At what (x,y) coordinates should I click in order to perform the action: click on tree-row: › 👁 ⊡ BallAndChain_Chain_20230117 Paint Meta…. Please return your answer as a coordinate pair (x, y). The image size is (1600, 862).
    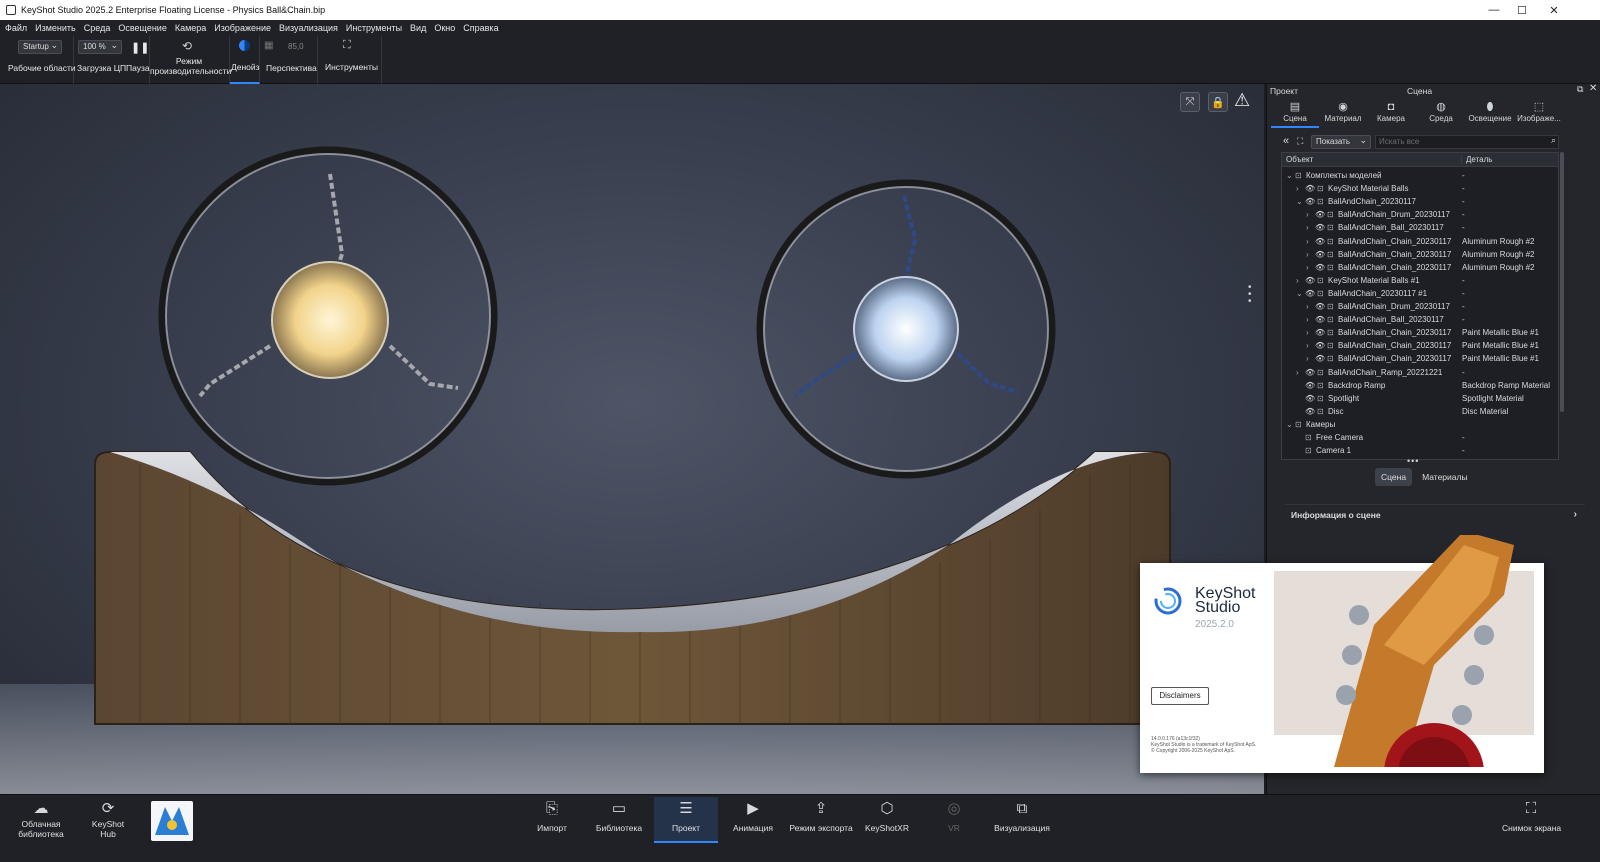
    Looking at the image, I should click on (1420, 345).